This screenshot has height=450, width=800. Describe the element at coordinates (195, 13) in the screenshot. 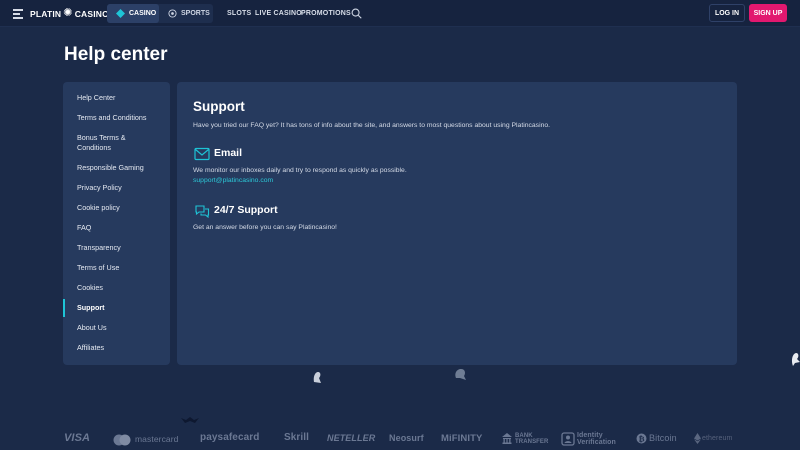

I see `tab-sports-label: SPORTS` at that location.